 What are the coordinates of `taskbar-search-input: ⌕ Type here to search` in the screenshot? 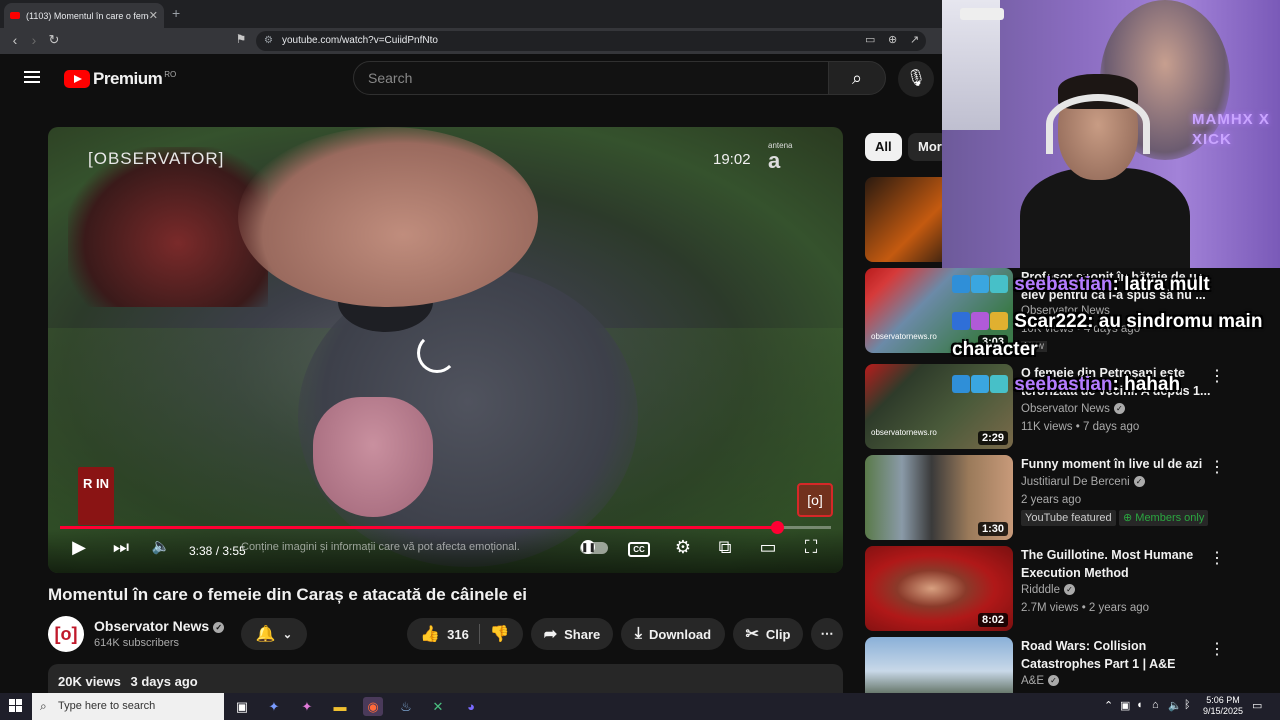 It's located at (128, 706).